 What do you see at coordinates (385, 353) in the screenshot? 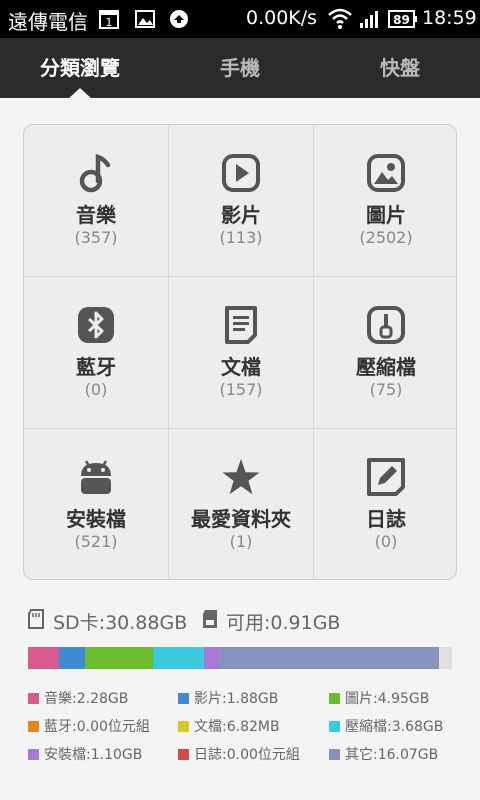
I see `category-archive: 壓縮檔 (75)` at bounding box center [385, 353].